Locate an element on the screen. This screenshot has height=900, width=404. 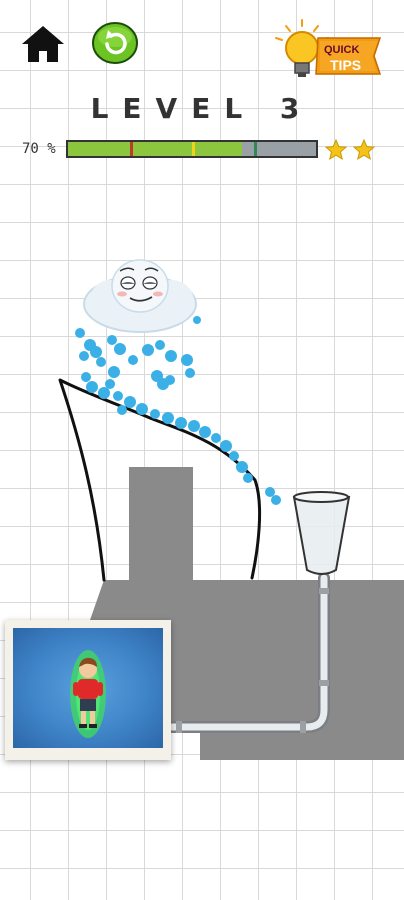
home-button is located at coordinates (43, 44).